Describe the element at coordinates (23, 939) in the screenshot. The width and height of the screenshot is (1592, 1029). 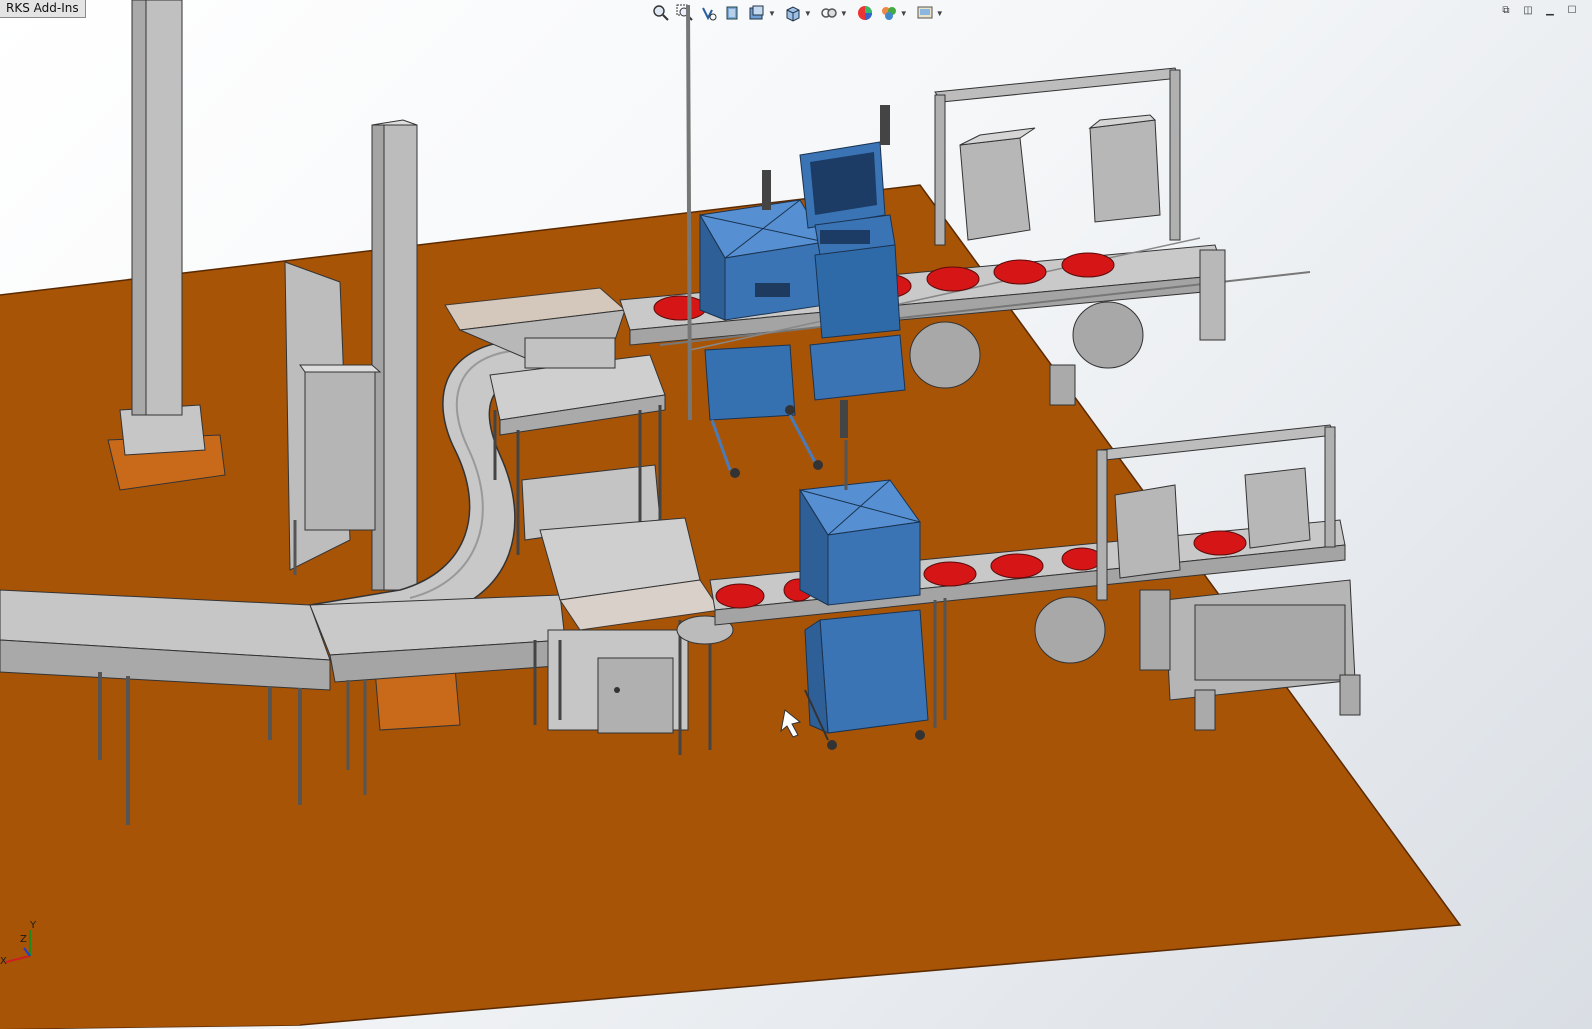
I see `triad-z-label: Z` at that location.